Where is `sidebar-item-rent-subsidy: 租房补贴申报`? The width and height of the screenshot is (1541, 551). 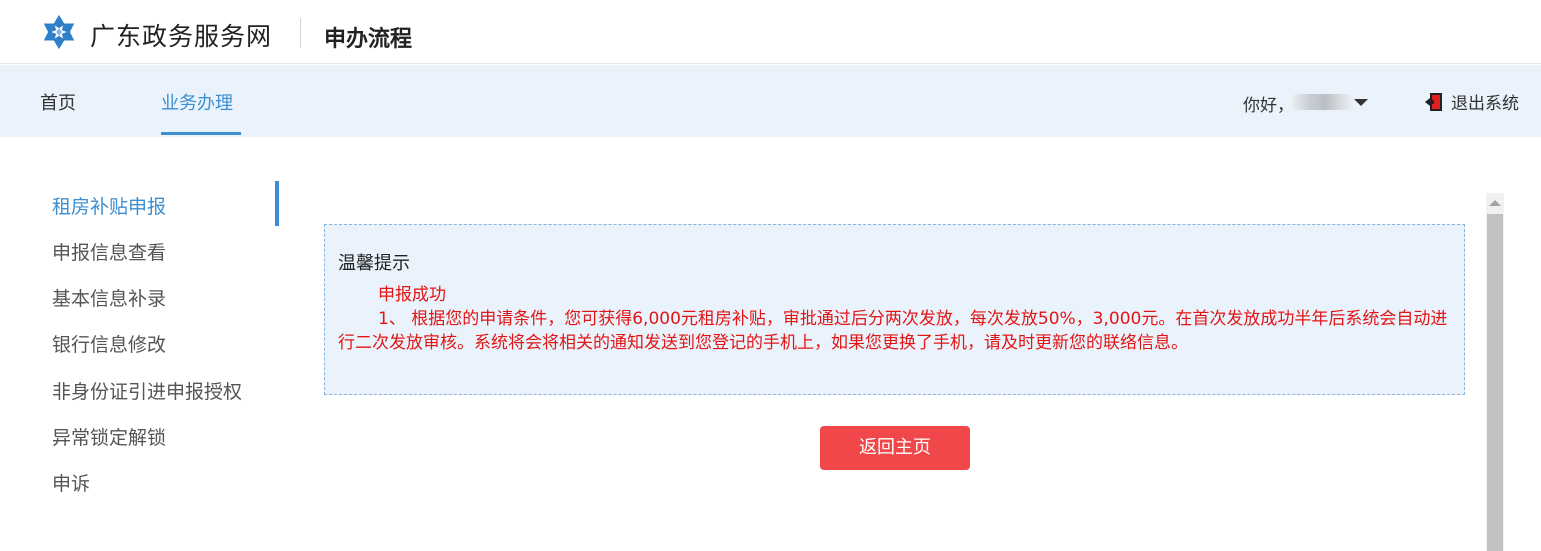
sidebar-item-rent-subsidy: 租房补贴申报 is located at coordinates (109, 205).